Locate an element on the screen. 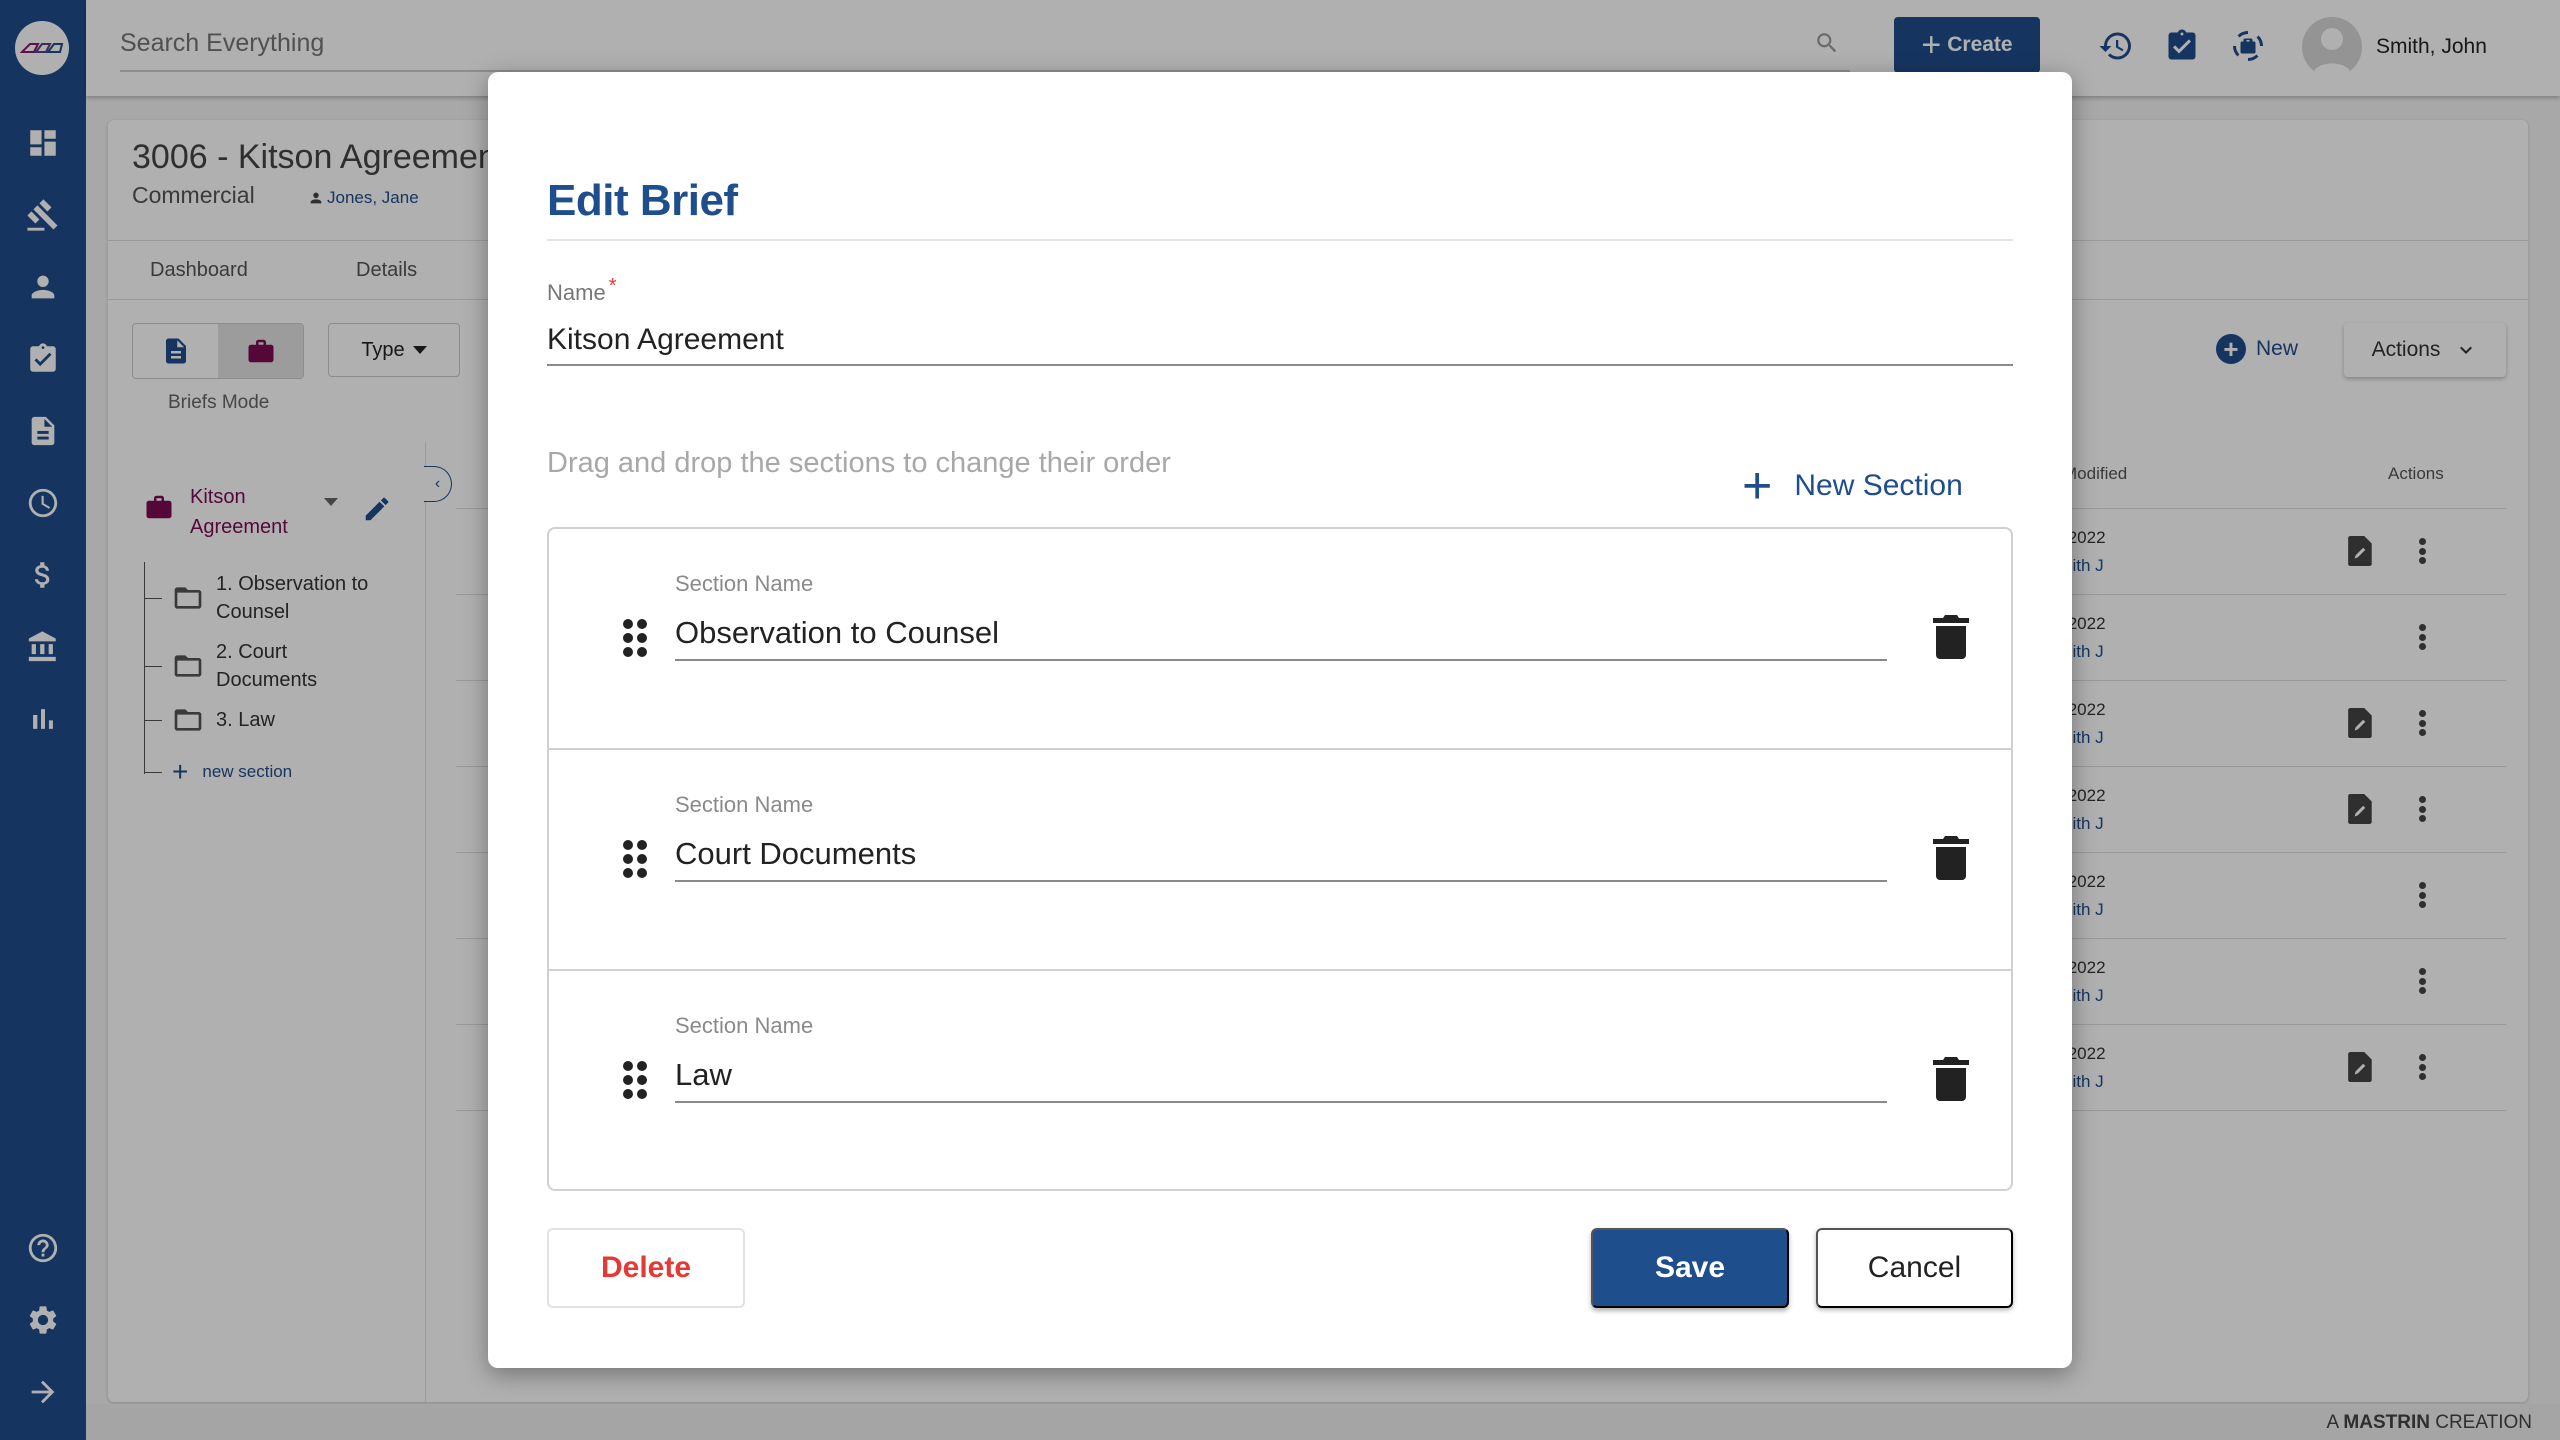 This screenshot has height=1440, width=2560. save-button: Save is located at coordinates (1690, 1268).